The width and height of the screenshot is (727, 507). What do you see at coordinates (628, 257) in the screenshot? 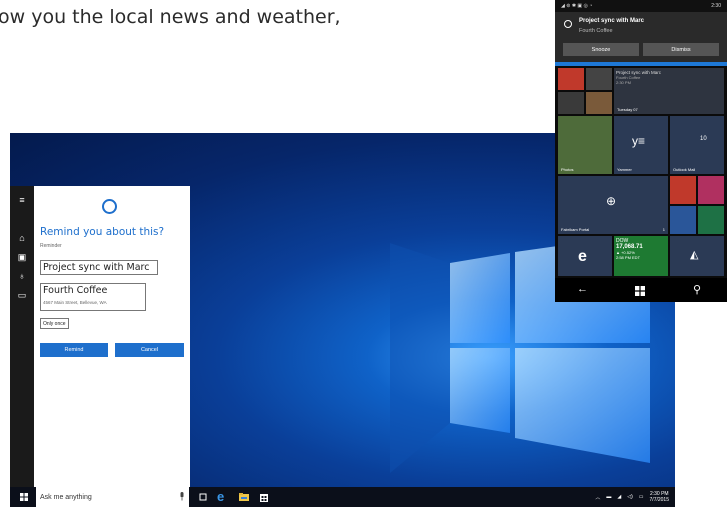
I see `dow-time: 2:58 PM EDT` at bounding box center [628, 257].